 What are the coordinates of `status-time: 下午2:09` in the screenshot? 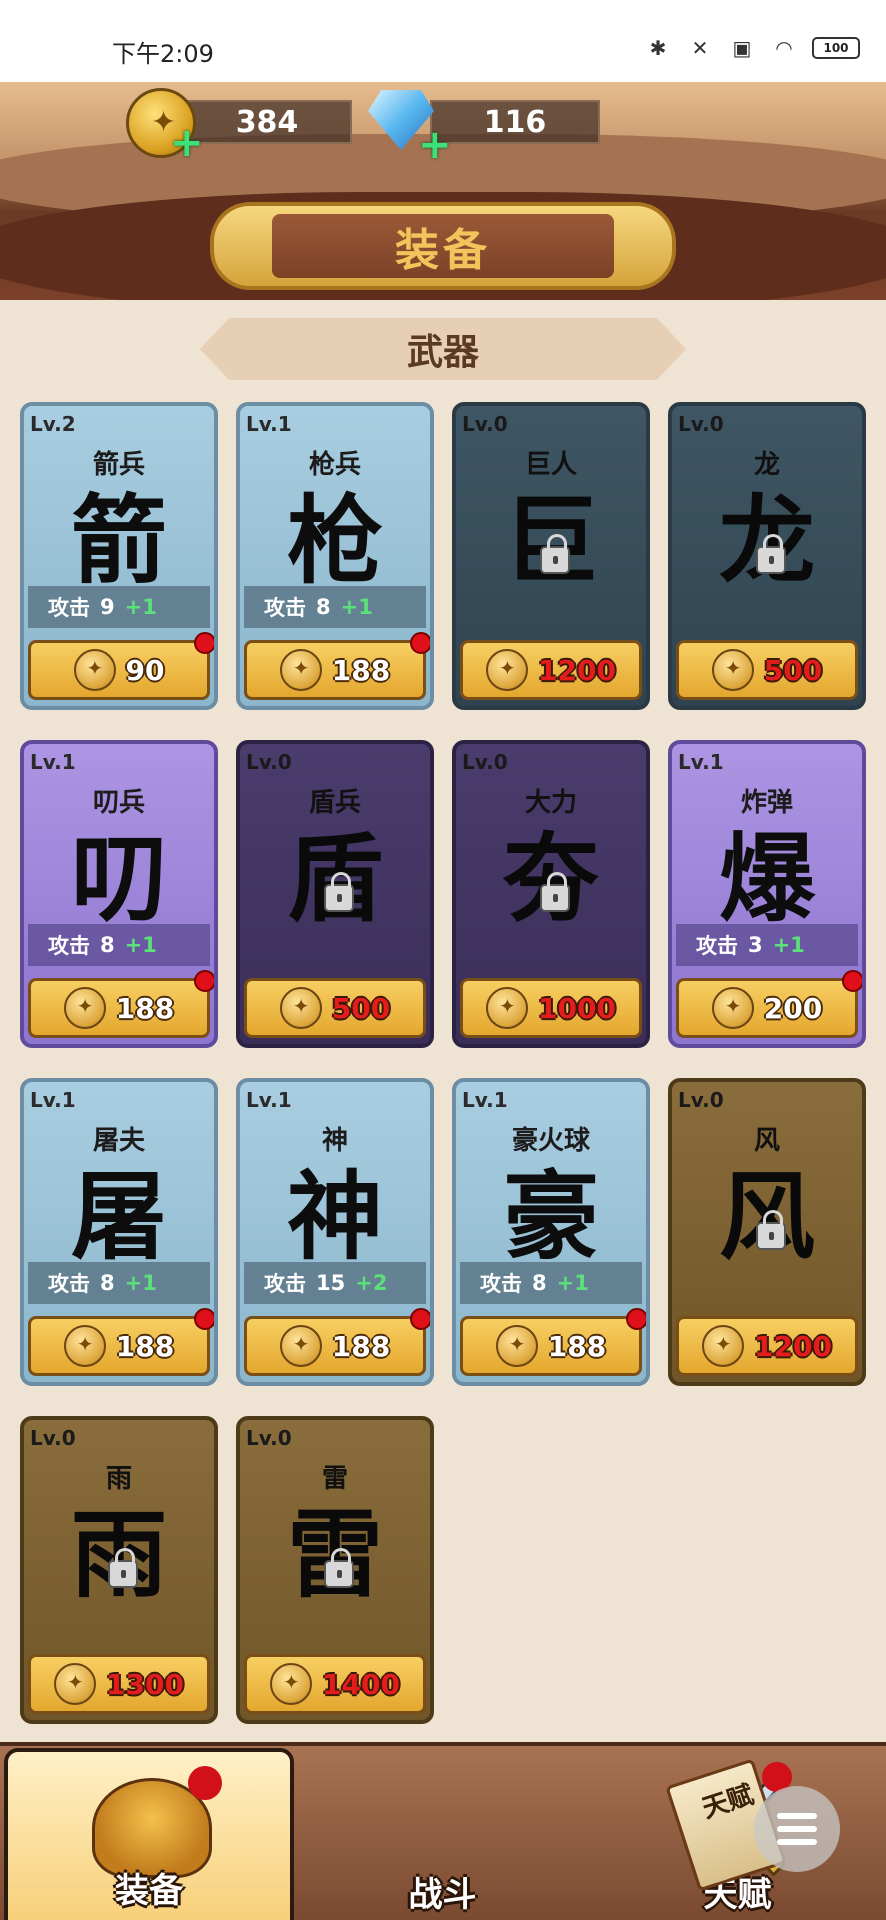 It's located at (163, 54).